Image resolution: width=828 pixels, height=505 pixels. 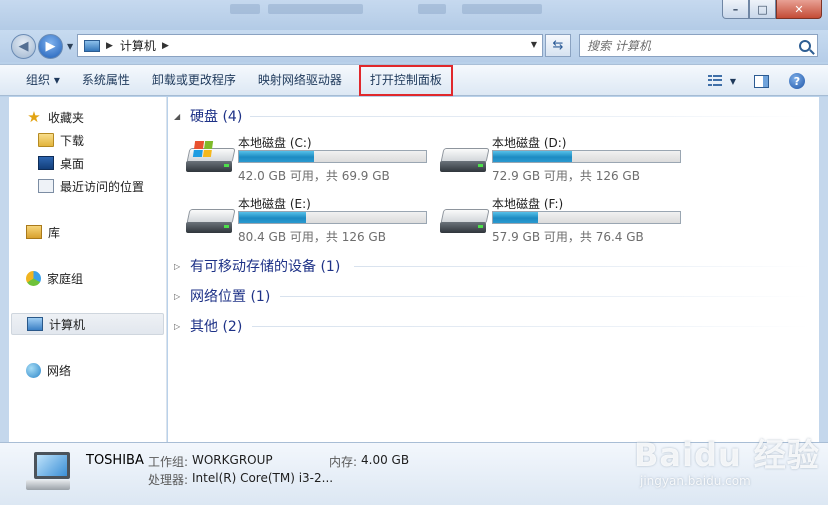 What do you see at coordinates (232, 460) in the screenshot?
I see `workgroup-value: WORKGROUP` at bounding box center [232, 460].